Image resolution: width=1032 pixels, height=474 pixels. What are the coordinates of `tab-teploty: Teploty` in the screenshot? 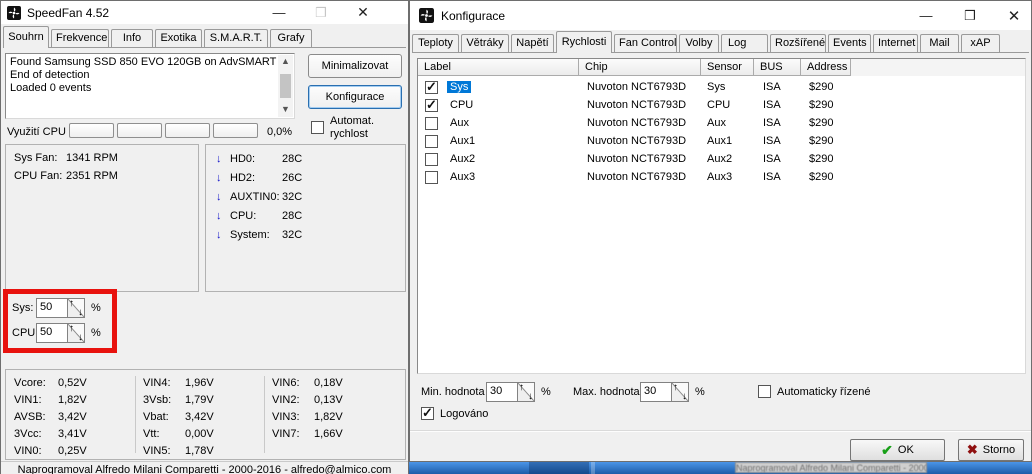 It's located at (435, 43).